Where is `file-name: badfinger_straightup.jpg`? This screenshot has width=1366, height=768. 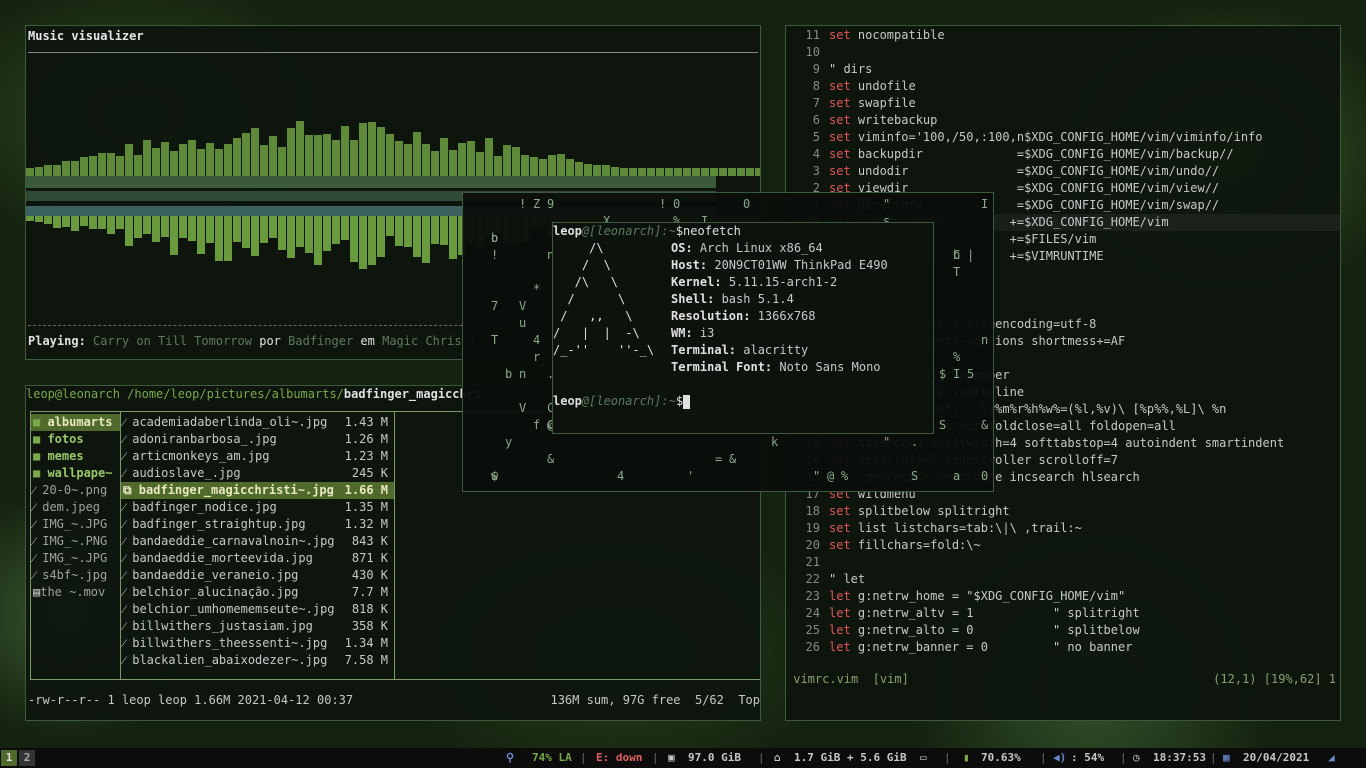
file-name: badfinger_straightup.jpg is located at coordinates (219, 524).